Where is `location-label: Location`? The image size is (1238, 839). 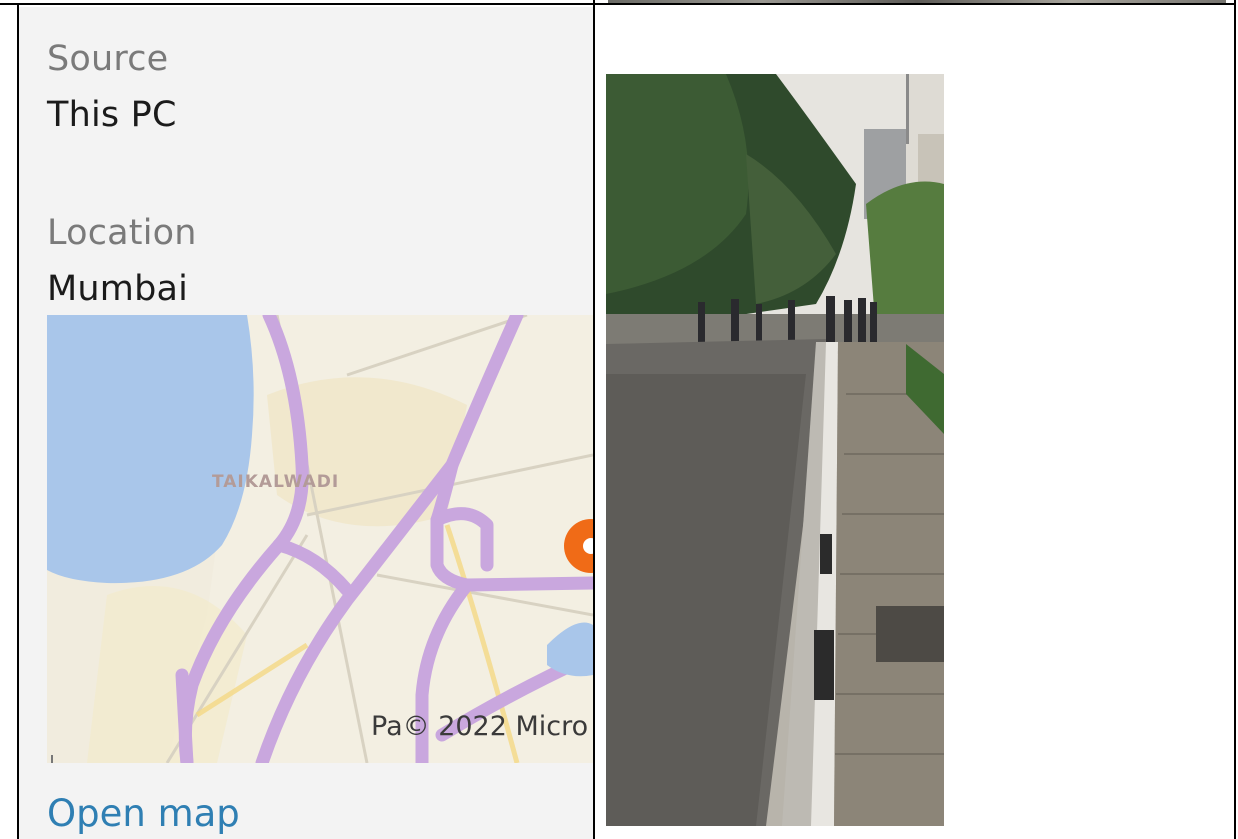 location-label: Location is located at coordinates (122, 233).